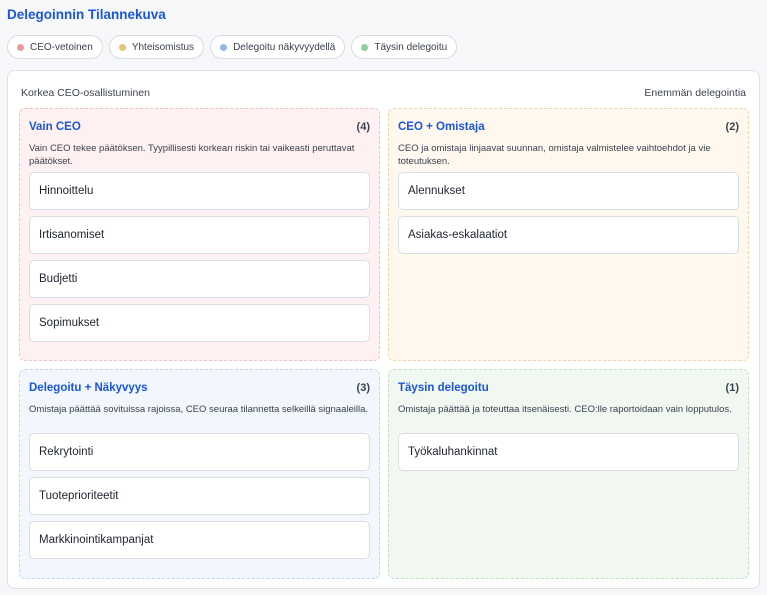 The height and width of the screenshot is (595, 767). What do you see at coordinates (199, 279) in the screenshot?
I see `decision-card: Budjetti` at bounding box center [199, 279].